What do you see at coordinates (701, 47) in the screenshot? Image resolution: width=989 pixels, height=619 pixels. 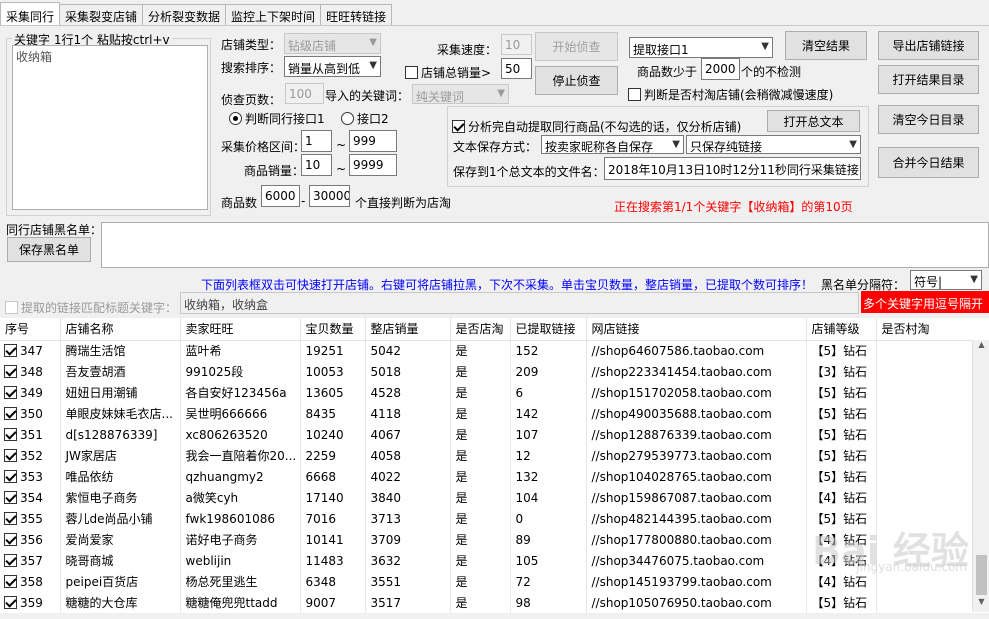 I see `extract-interface-select: 提取接口1 ▼` at bounding box center [701, 47].